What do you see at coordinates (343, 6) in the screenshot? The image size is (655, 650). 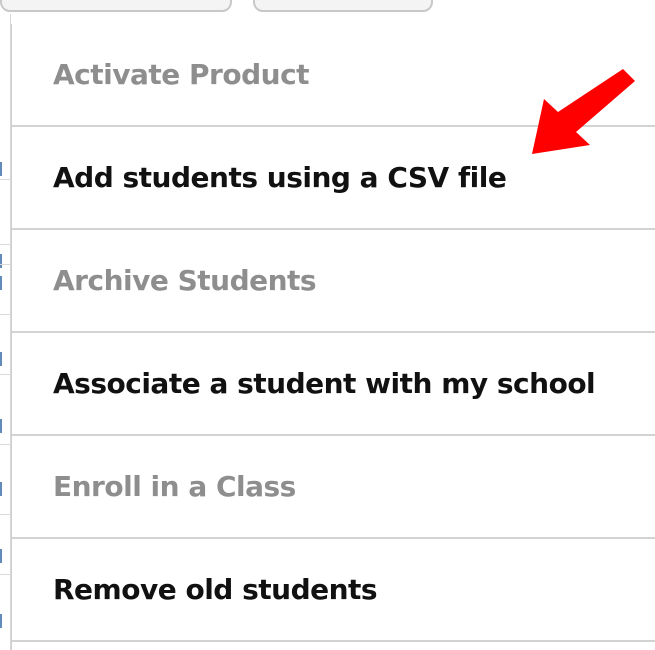 I see `toolbar-button-right` at bounding box center [343, 6].